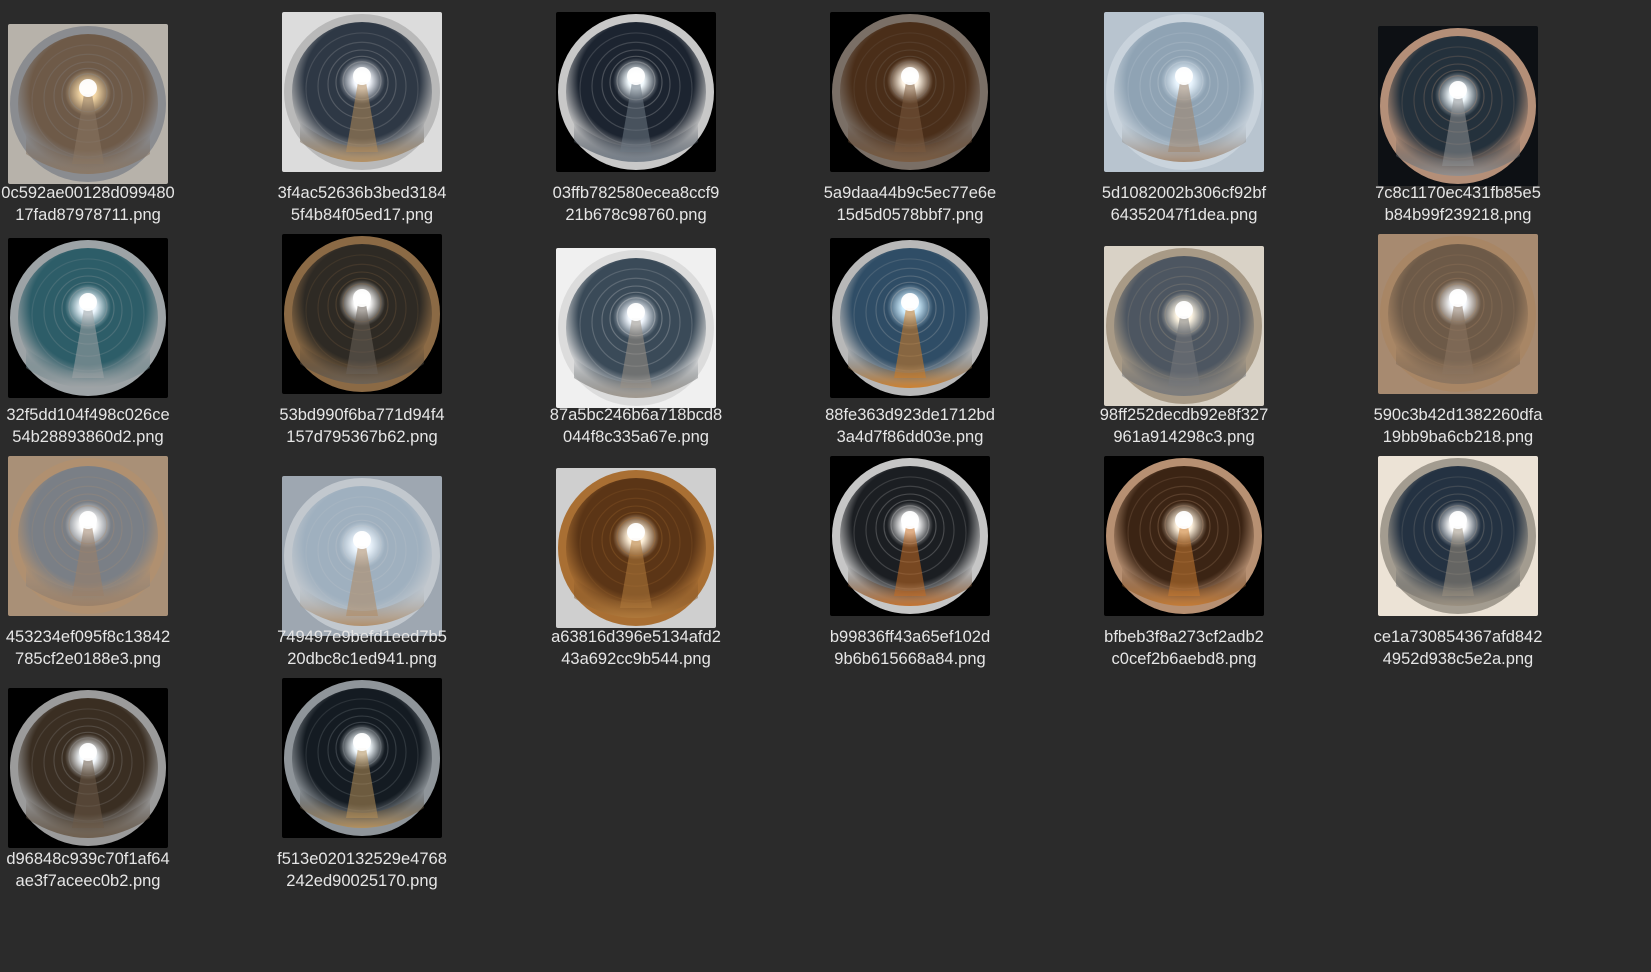 The width and height of the screenshot is (1651, 972). I want to click on file-name-line1: b99836ff43a65ef102d, so click(910, 637).